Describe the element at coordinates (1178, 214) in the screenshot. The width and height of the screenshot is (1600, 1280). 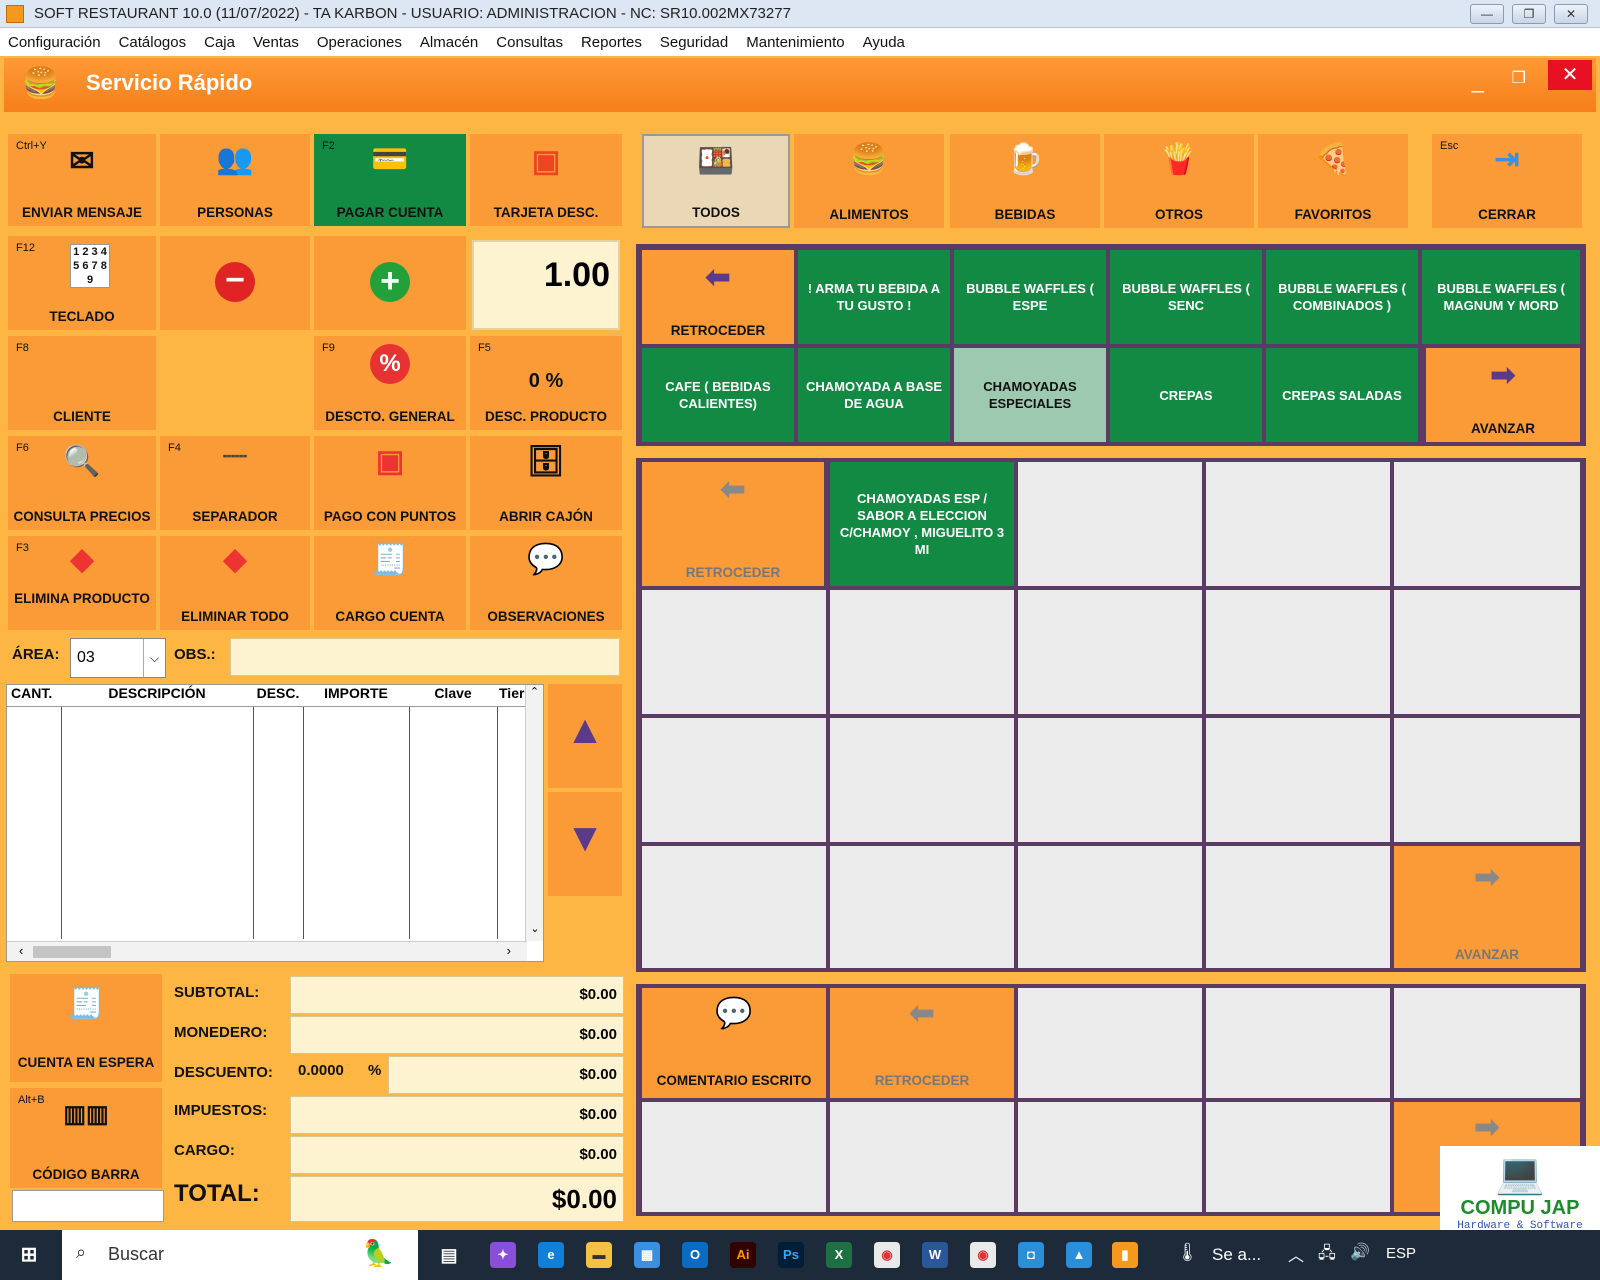
I see `tab-label: OTROS` at that location.